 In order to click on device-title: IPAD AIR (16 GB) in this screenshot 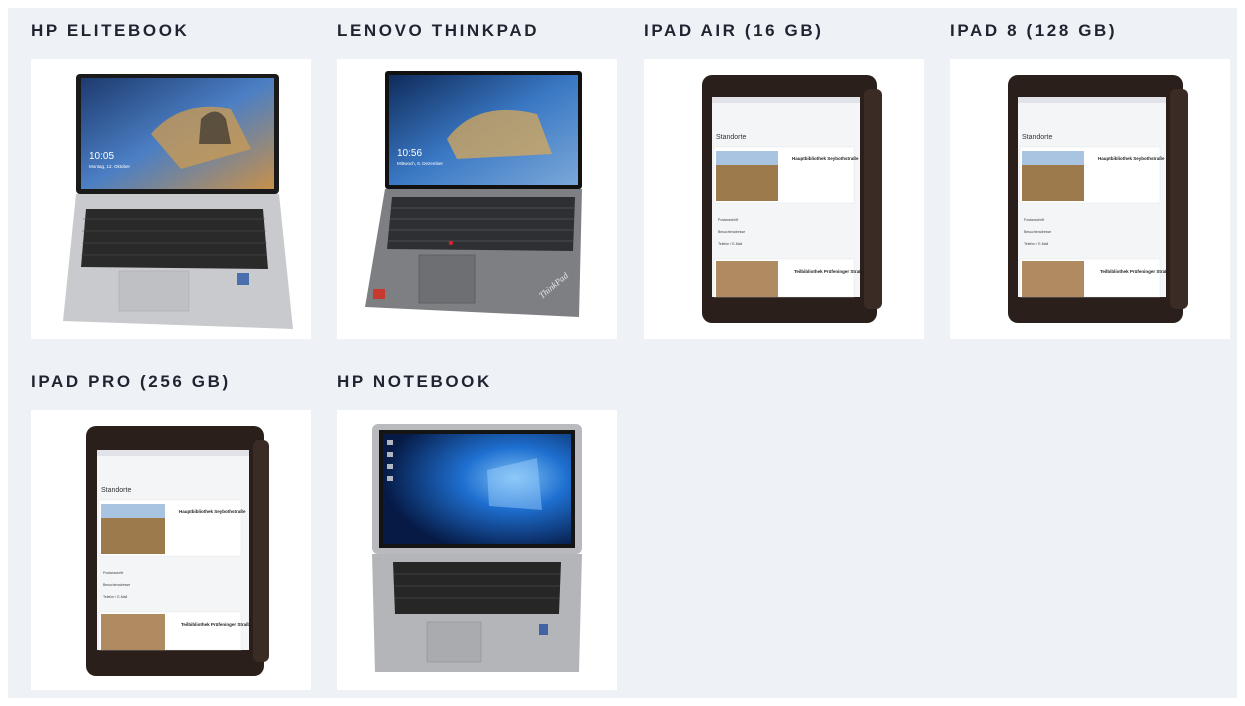, I will do `click(734, 30)`.